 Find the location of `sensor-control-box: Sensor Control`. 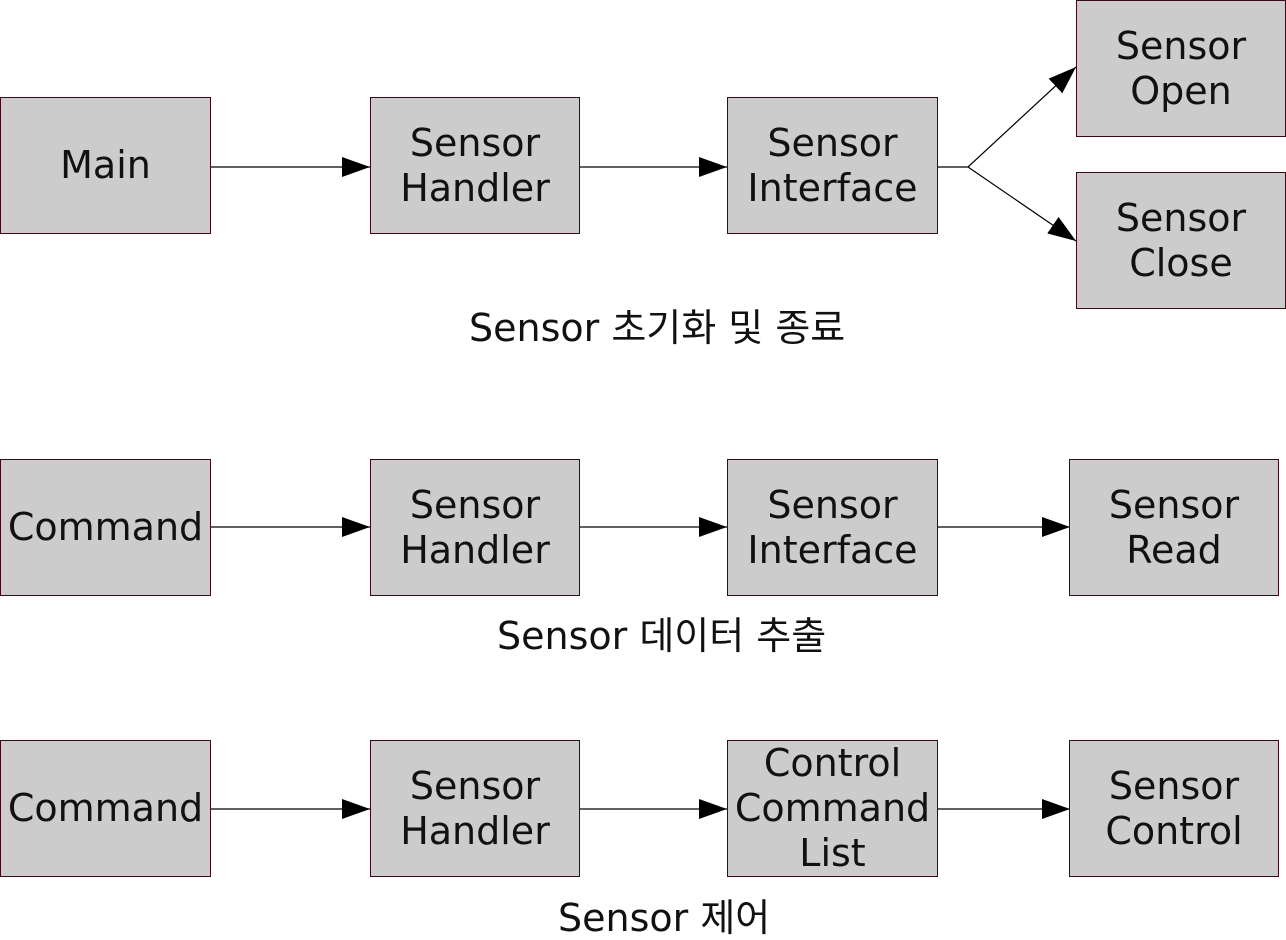

sensor-control-box: Sensor Control is located at coordinates (1174, 808).